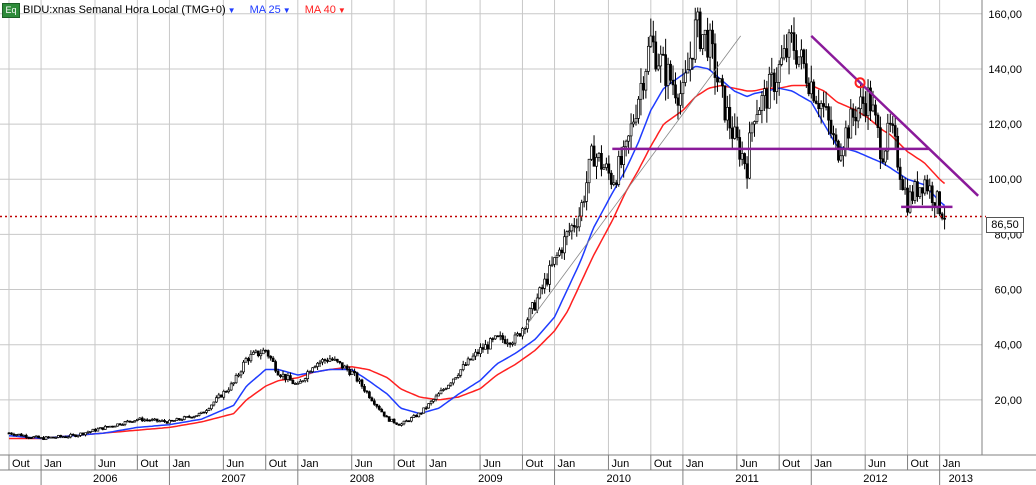 The height and width of the screenshot is (485, 1036). Describe the element at coordinates (232, 10) in the screenshot. I see `symbol-dropdown-icon: ▼` at that location.